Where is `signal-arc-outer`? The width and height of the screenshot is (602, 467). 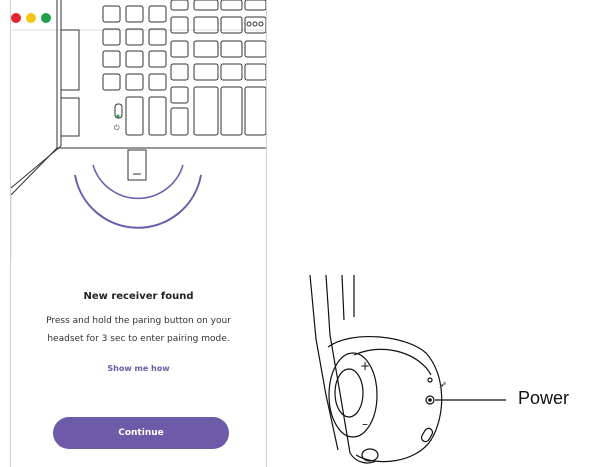
signal-arc-outer is located at coordinates (138, 201).